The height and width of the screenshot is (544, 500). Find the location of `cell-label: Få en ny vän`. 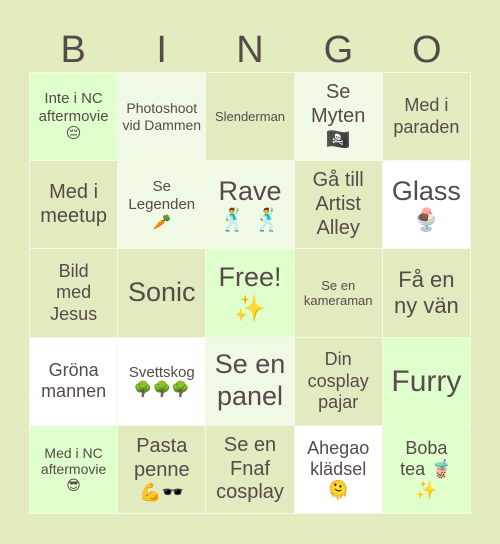

cell-label: Få en ny vän is located at coordinates (426, 292).